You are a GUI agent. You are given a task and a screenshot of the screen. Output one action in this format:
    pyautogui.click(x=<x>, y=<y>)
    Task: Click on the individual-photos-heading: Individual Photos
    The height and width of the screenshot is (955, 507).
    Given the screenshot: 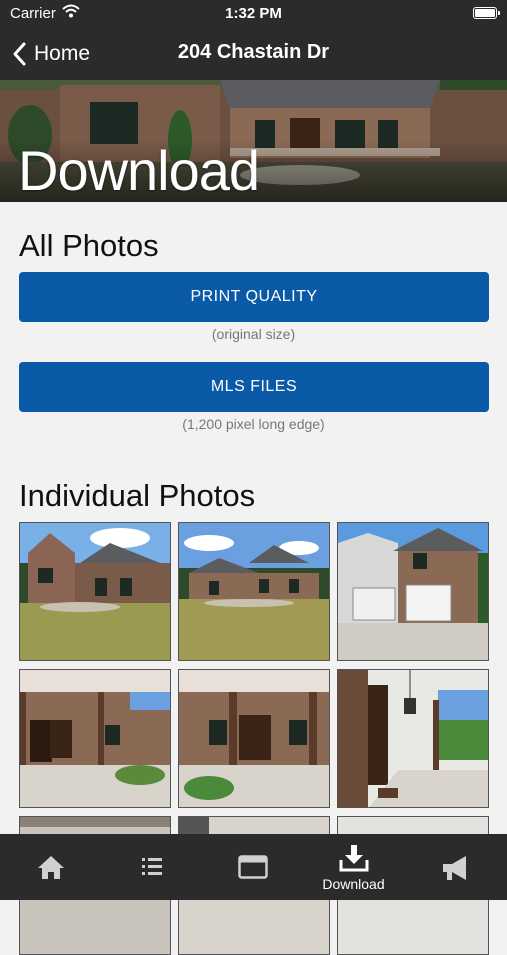 What is the action you would take?
    pyautogui.click(x=137, y=495)
    